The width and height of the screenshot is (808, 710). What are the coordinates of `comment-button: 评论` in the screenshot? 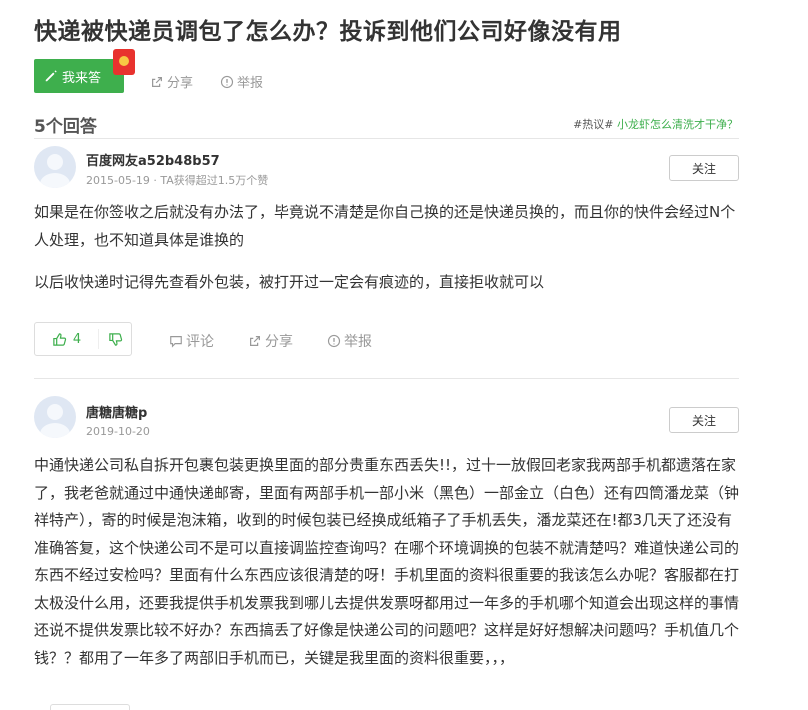 It's located at (191, 341).